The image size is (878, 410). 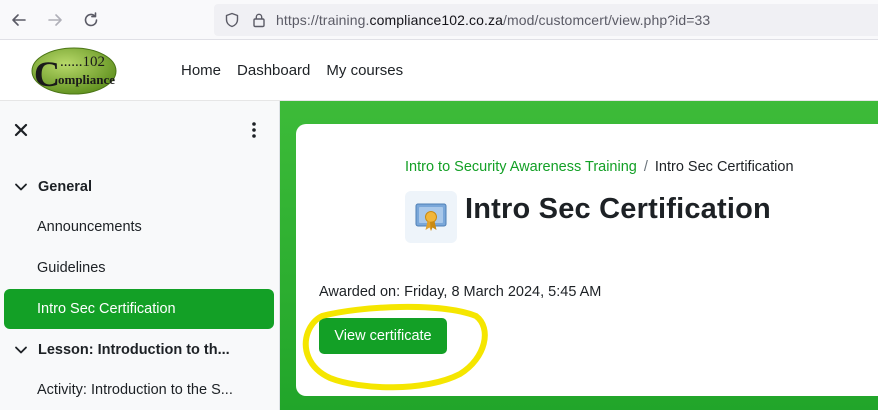 What do you see at coordinates (91, 20) in the screenshot?
I see `reload-icon` at bounding box center [91, 20].